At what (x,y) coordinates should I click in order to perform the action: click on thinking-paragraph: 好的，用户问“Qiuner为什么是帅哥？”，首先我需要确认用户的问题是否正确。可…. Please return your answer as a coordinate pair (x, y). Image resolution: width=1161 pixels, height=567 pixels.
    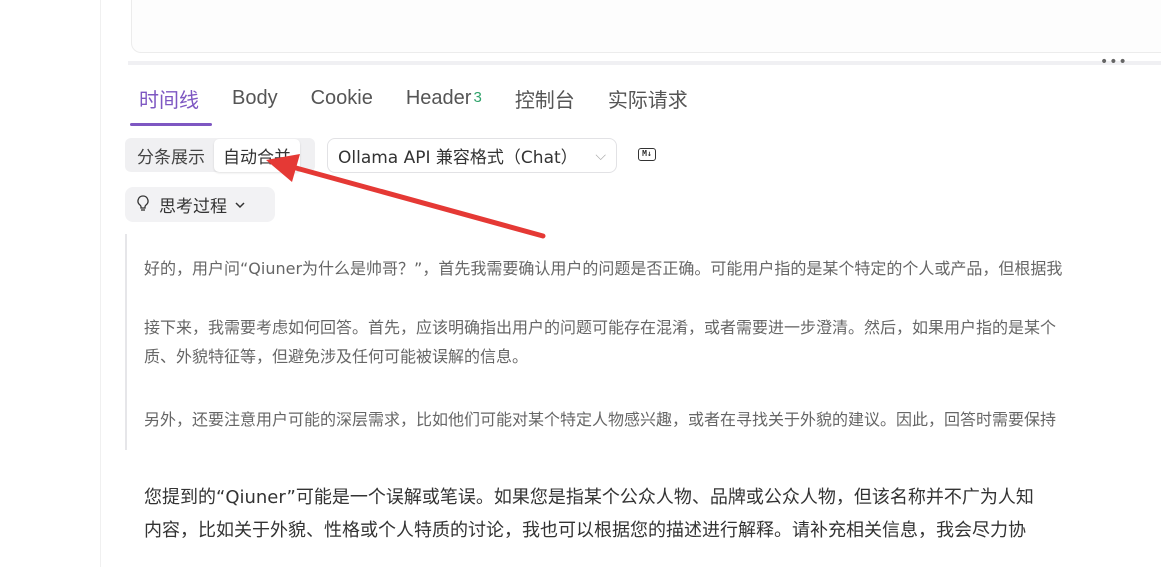
    Looking at the image, I should click on (603, 268).